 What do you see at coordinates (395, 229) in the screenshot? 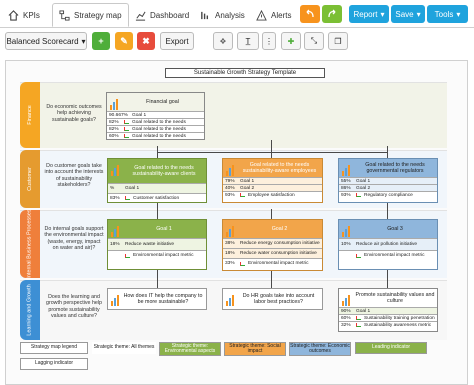
I see `card-title: Goal 3` at bounding box center [395, 229].